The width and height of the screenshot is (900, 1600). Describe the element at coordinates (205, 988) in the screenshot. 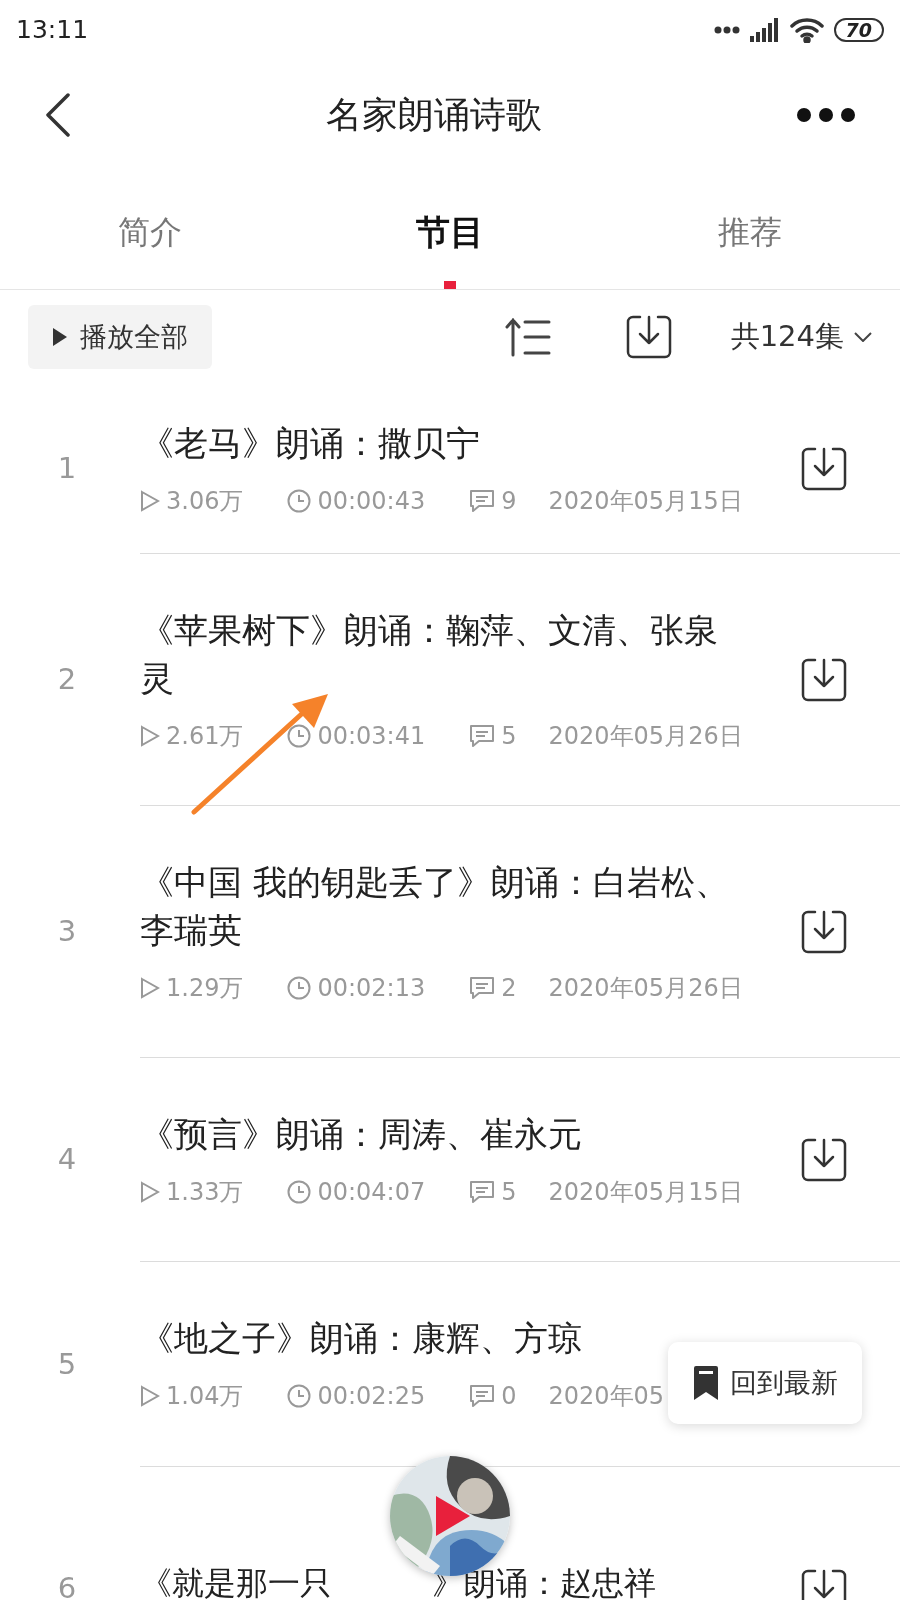

I see `play-count: 1.29万` at that location.